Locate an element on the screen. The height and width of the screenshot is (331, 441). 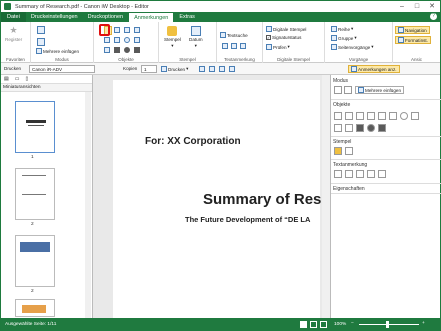
signaturstatus-checkbox: ✓ Signaturstatus is located at coordinates (283, 37).